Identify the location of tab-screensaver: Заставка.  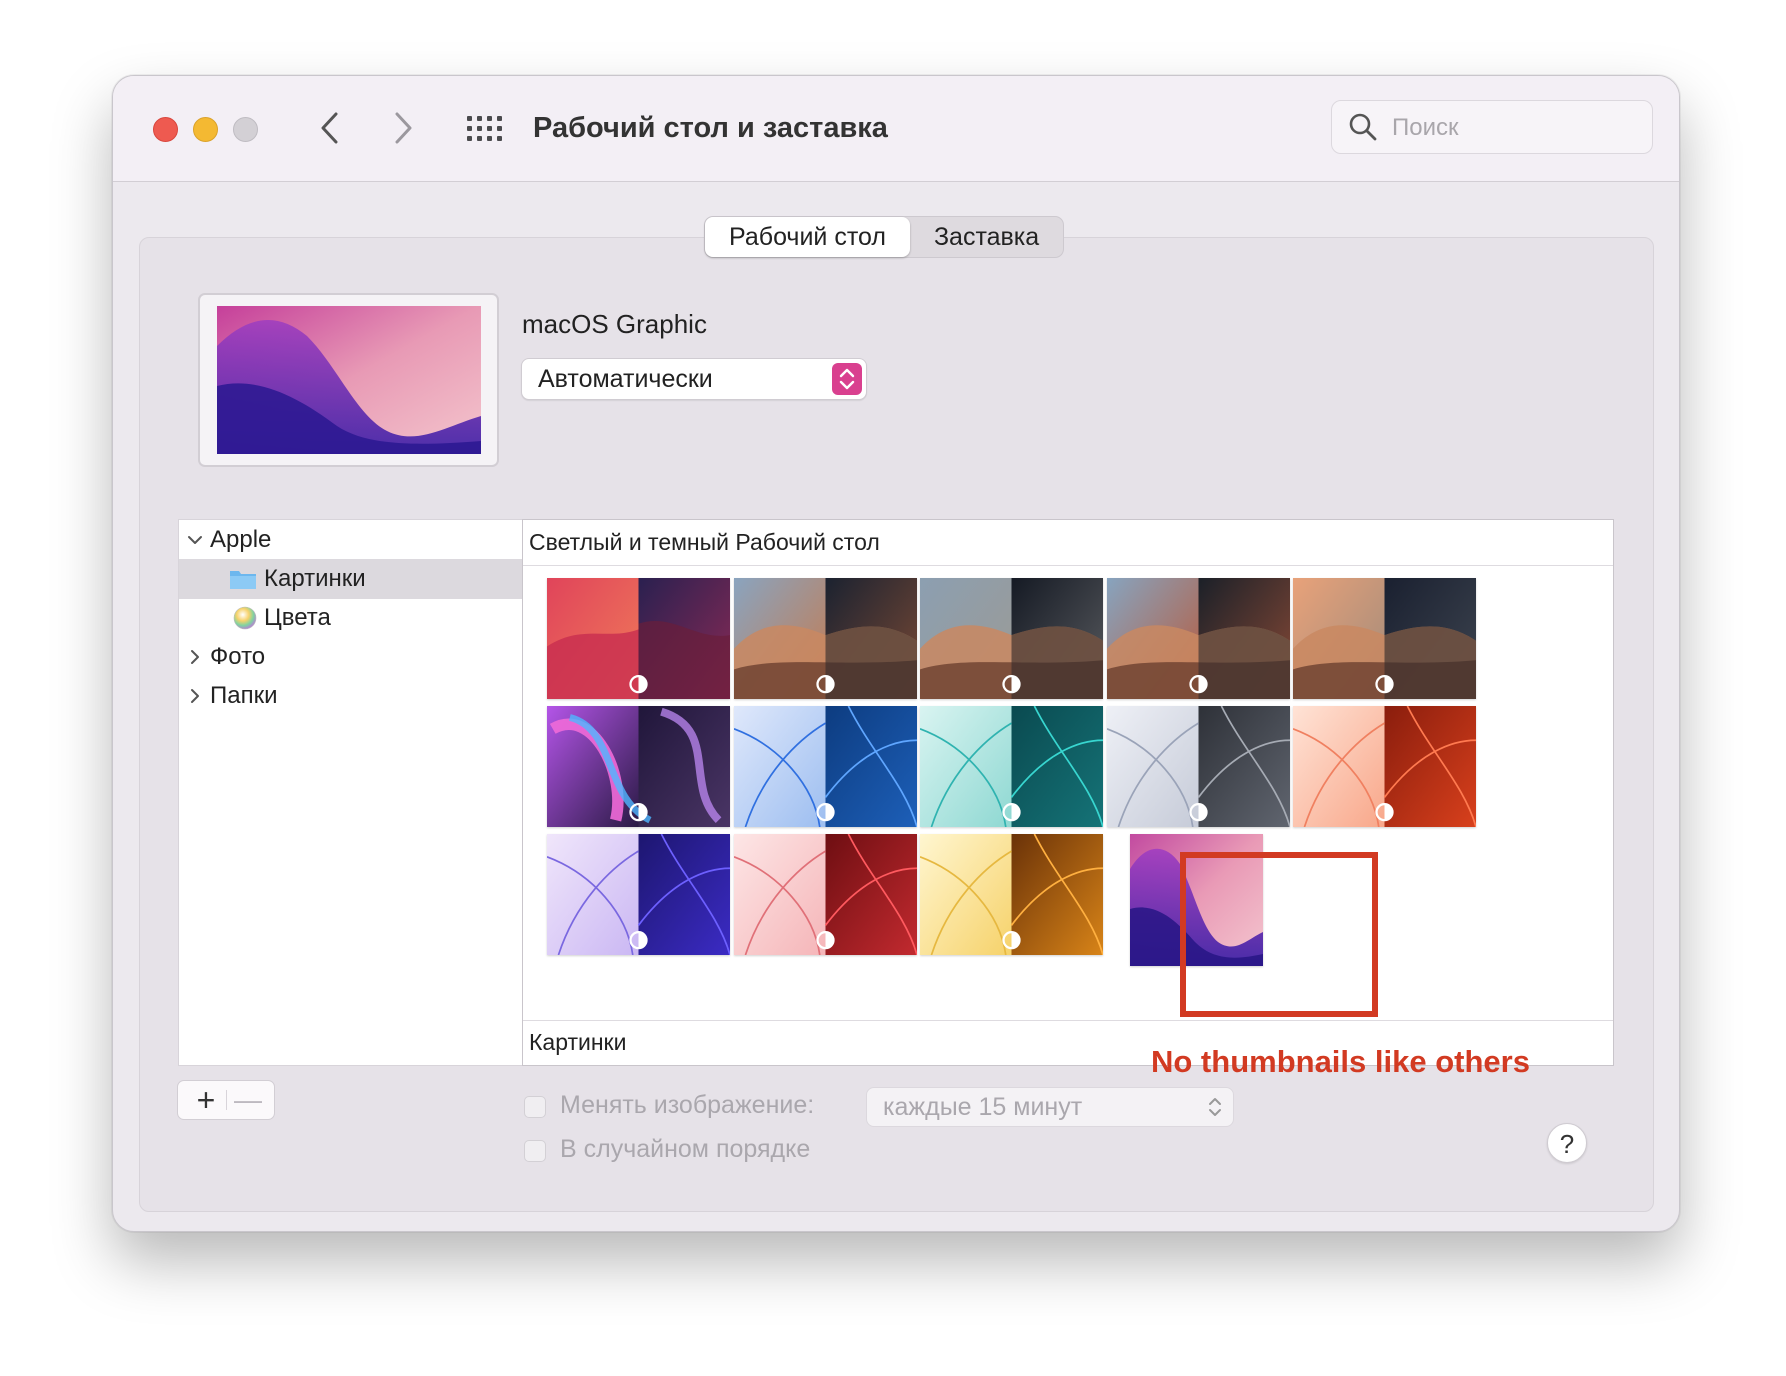
(986, 237).